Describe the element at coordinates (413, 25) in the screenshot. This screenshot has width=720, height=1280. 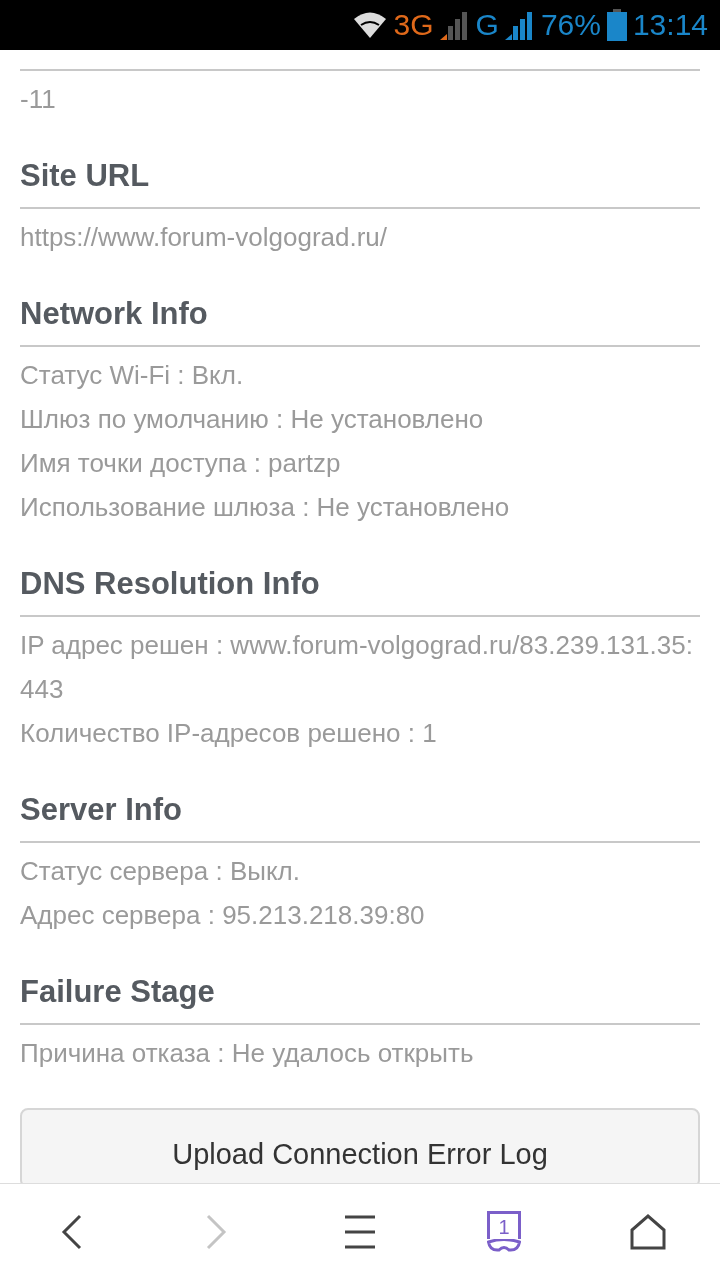
I see `network-type: 3G` at that location.